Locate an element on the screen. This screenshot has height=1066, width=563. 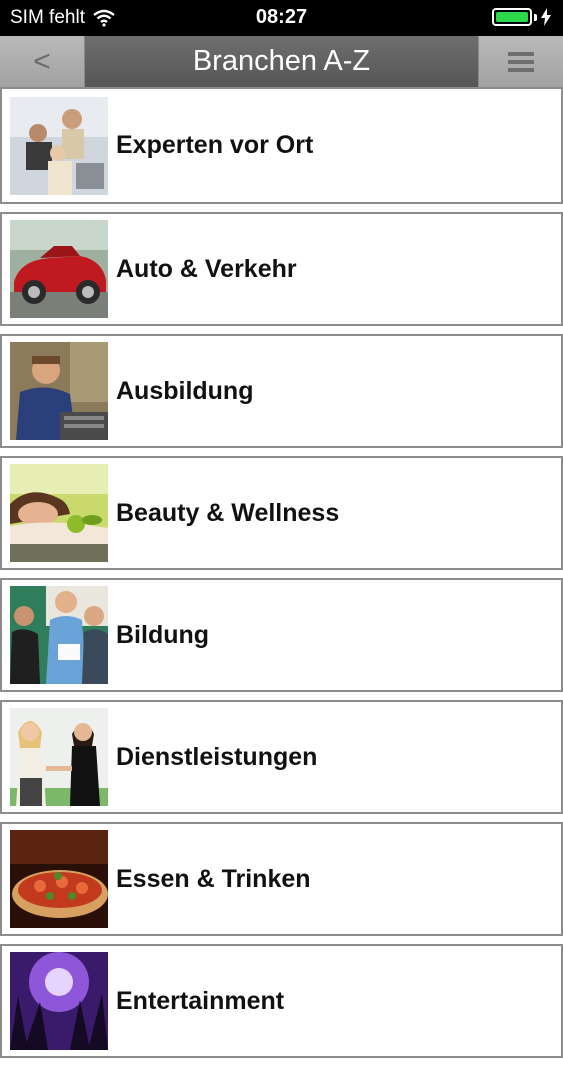
menu-button is located at coordinates (520, 61).